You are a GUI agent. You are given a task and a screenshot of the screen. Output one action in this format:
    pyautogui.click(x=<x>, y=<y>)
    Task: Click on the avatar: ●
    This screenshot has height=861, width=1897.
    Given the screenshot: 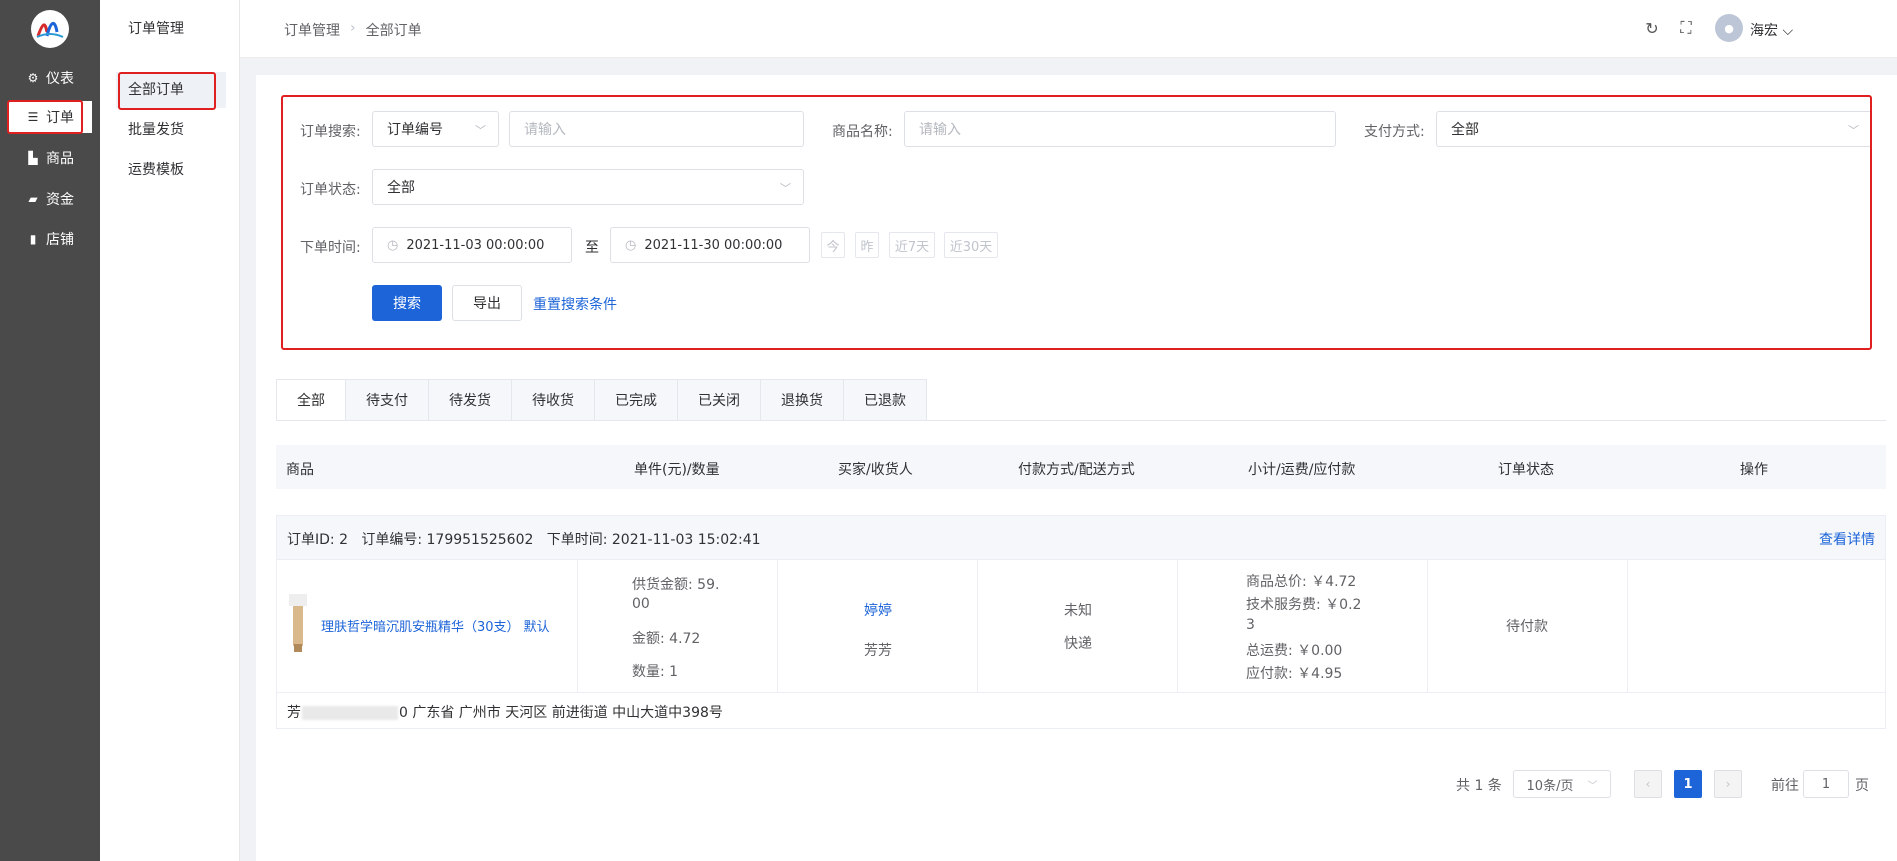 What is the action you would take?
    pyautogui.click(x=1729, y=28)
    